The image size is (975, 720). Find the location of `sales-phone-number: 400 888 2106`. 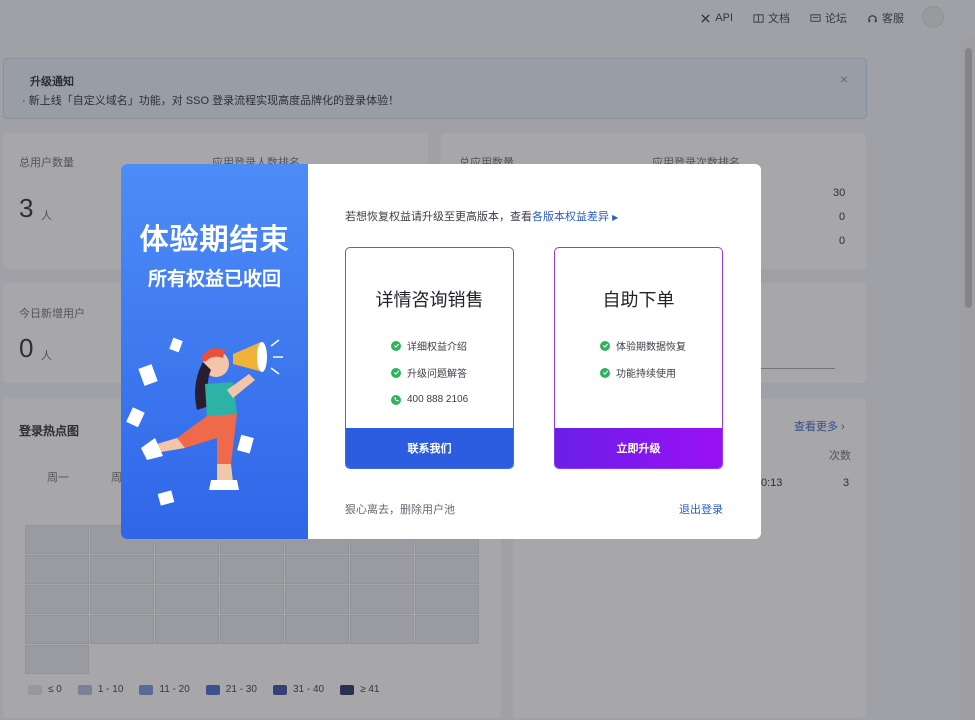

sales-phone-number: 400 888 2106 is located at coordinates (438, 399).